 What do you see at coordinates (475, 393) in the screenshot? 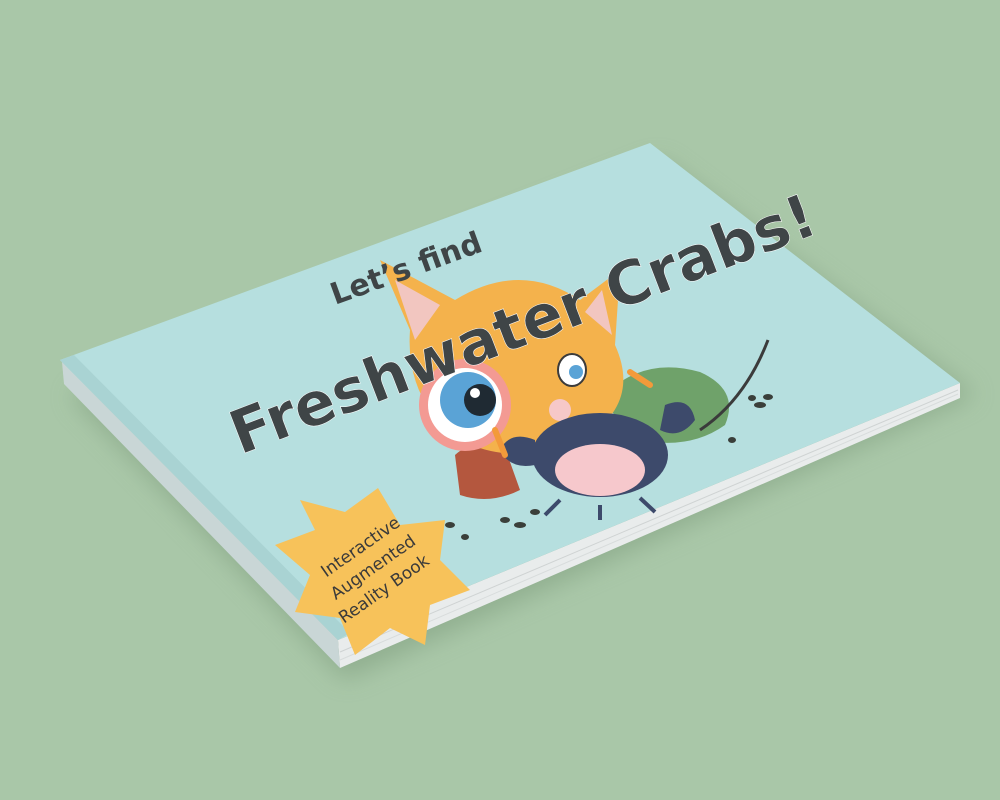
I see `eye-highlight` at bounding box center [475, 393].